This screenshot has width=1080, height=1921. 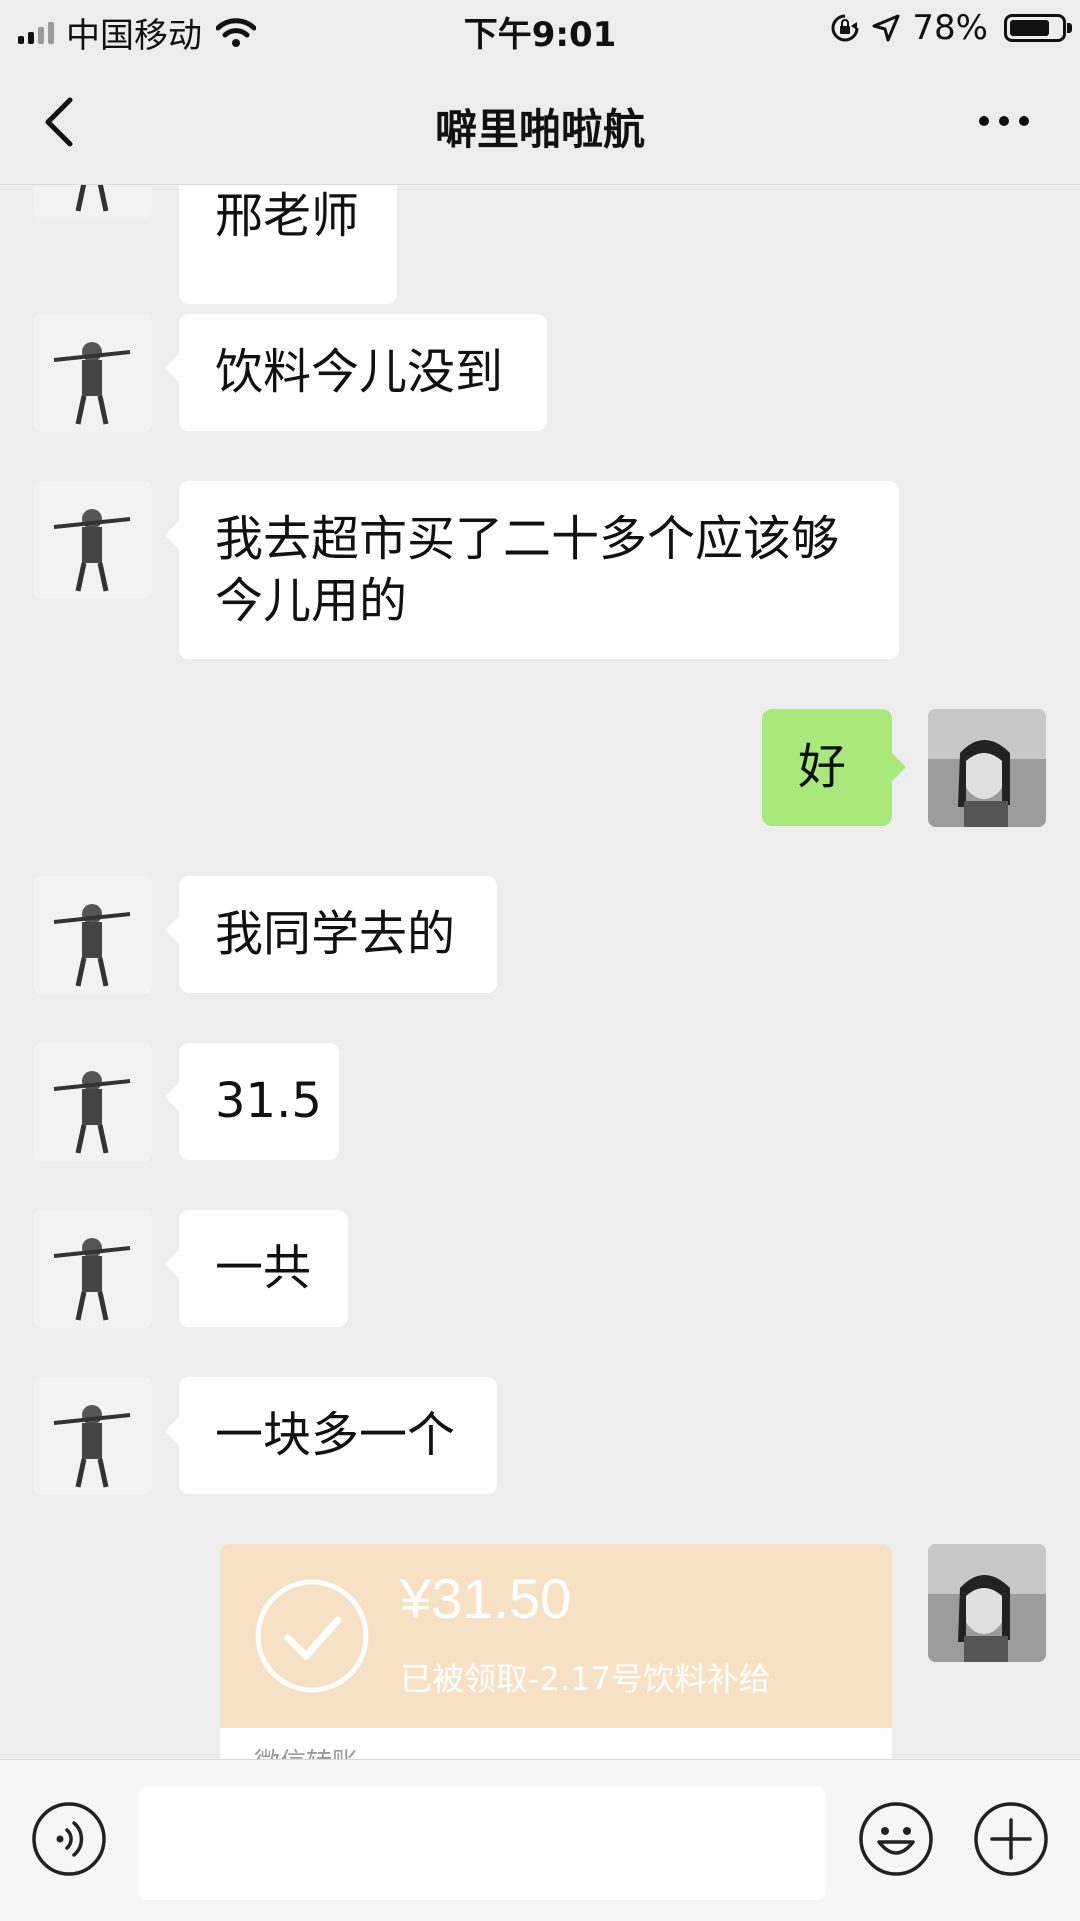 What do you see at coordinates (312, 1636) in the screenshot?
I see `check-circle-icon` at bounding box center [312, 1636].